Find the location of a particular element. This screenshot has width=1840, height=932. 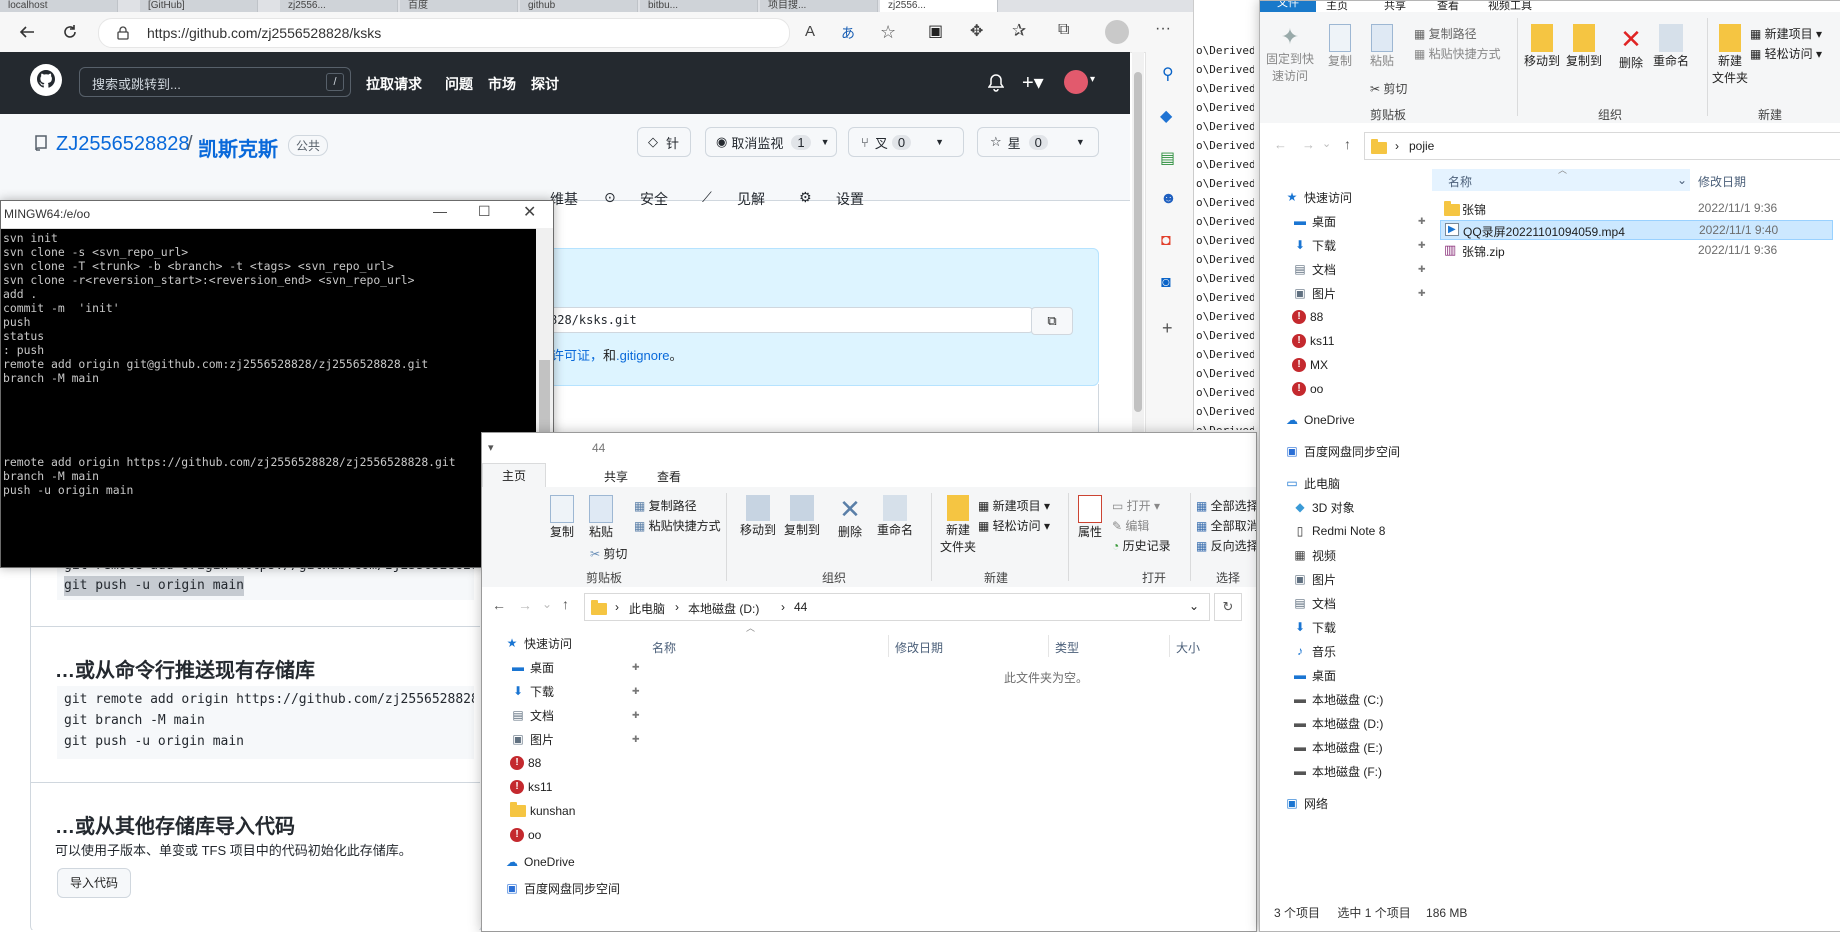

column-dropdown-icon: ⌄ is located at coordinates (1682, 180).